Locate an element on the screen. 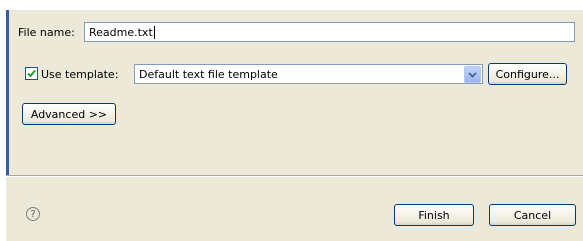  file-name-row: File name: is located at coordinates (46, 32).